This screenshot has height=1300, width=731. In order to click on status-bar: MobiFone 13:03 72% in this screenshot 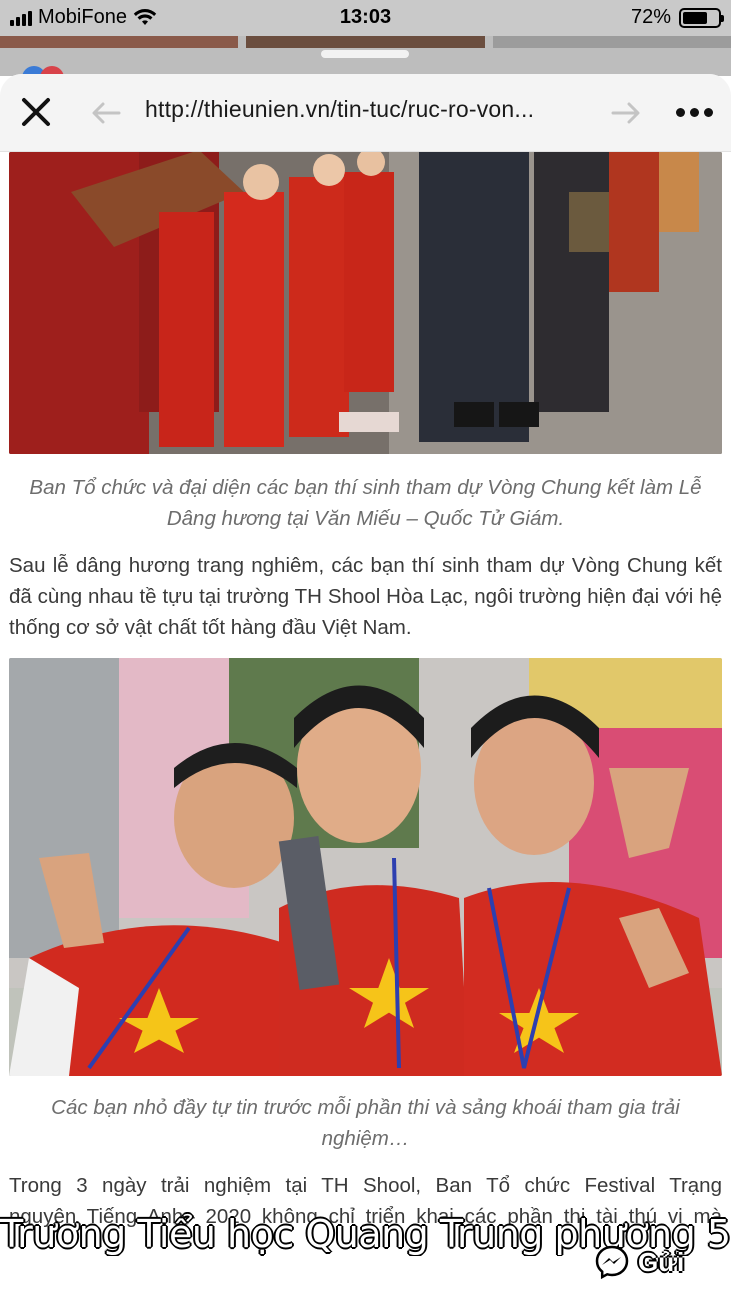, I will do `click(365, 18)`.